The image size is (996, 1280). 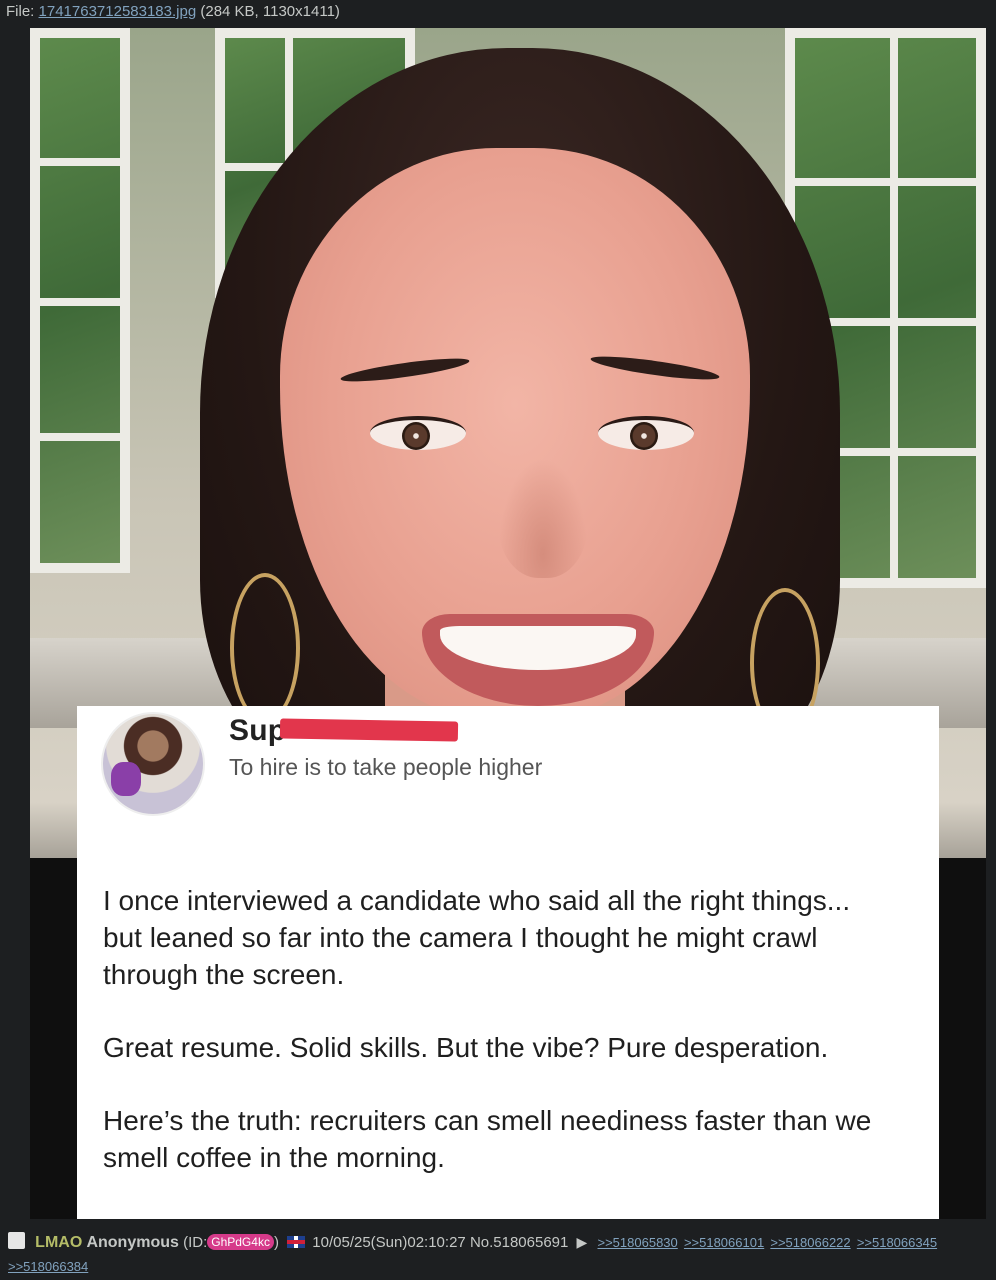 I want to click on window-left, so click(x=80, y=300).